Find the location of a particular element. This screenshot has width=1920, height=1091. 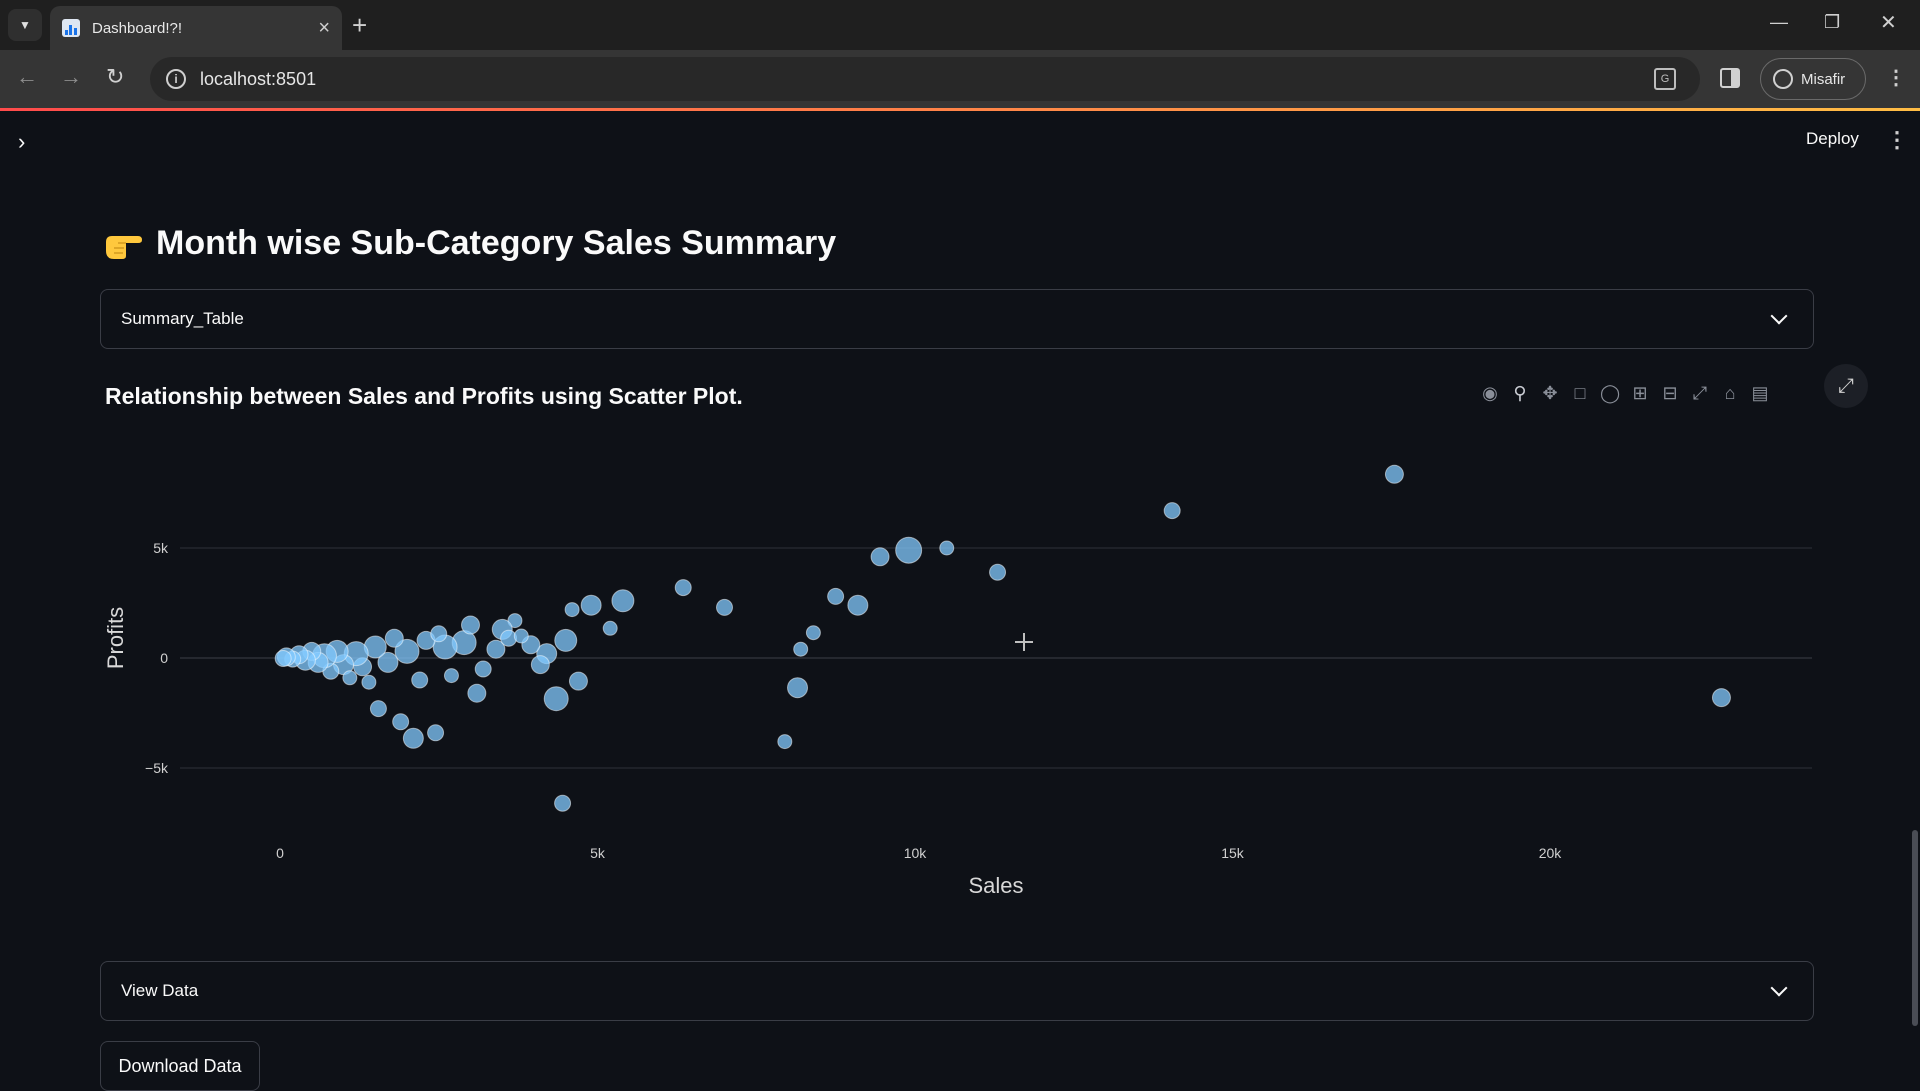

x-tick-label: 15k is located at coordinates (1233, 853).